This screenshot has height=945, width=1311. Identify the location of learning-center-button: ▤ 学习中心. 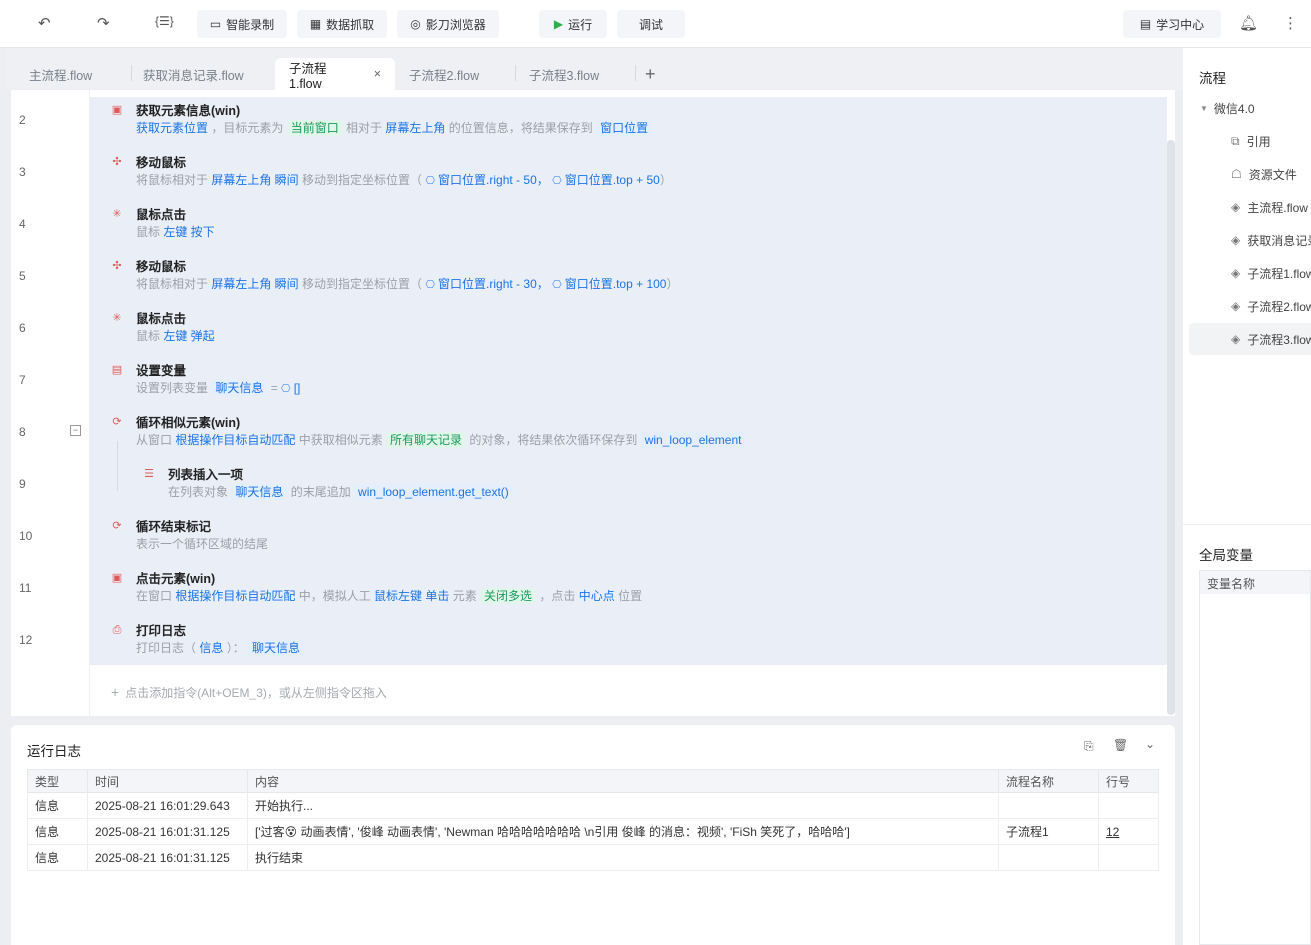
(1172, 24).